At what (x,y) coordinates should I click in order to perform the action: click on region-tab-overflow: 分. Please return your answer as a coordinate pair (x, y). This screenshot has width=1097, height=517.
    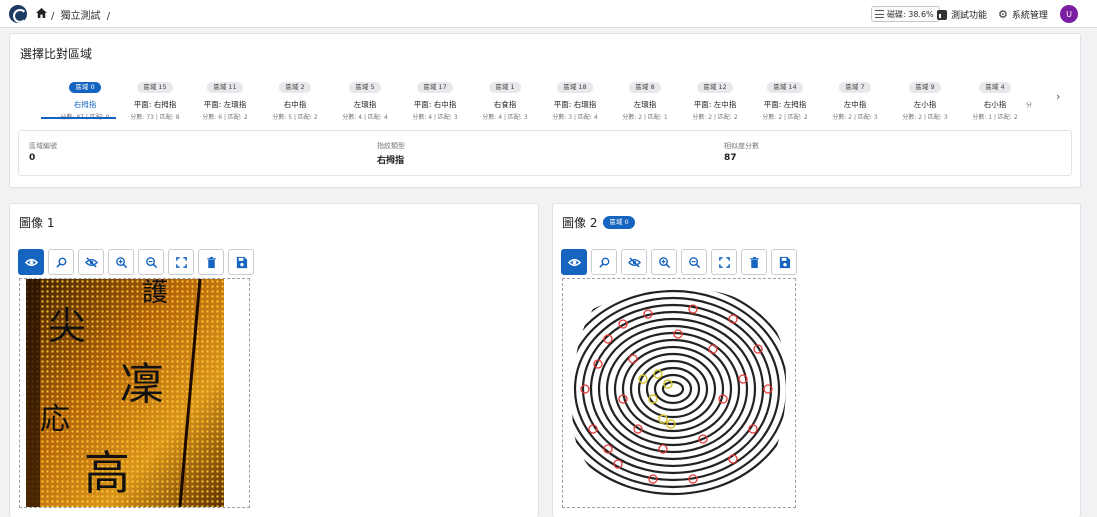
    Looking at the image, I should click on (1036, 103).